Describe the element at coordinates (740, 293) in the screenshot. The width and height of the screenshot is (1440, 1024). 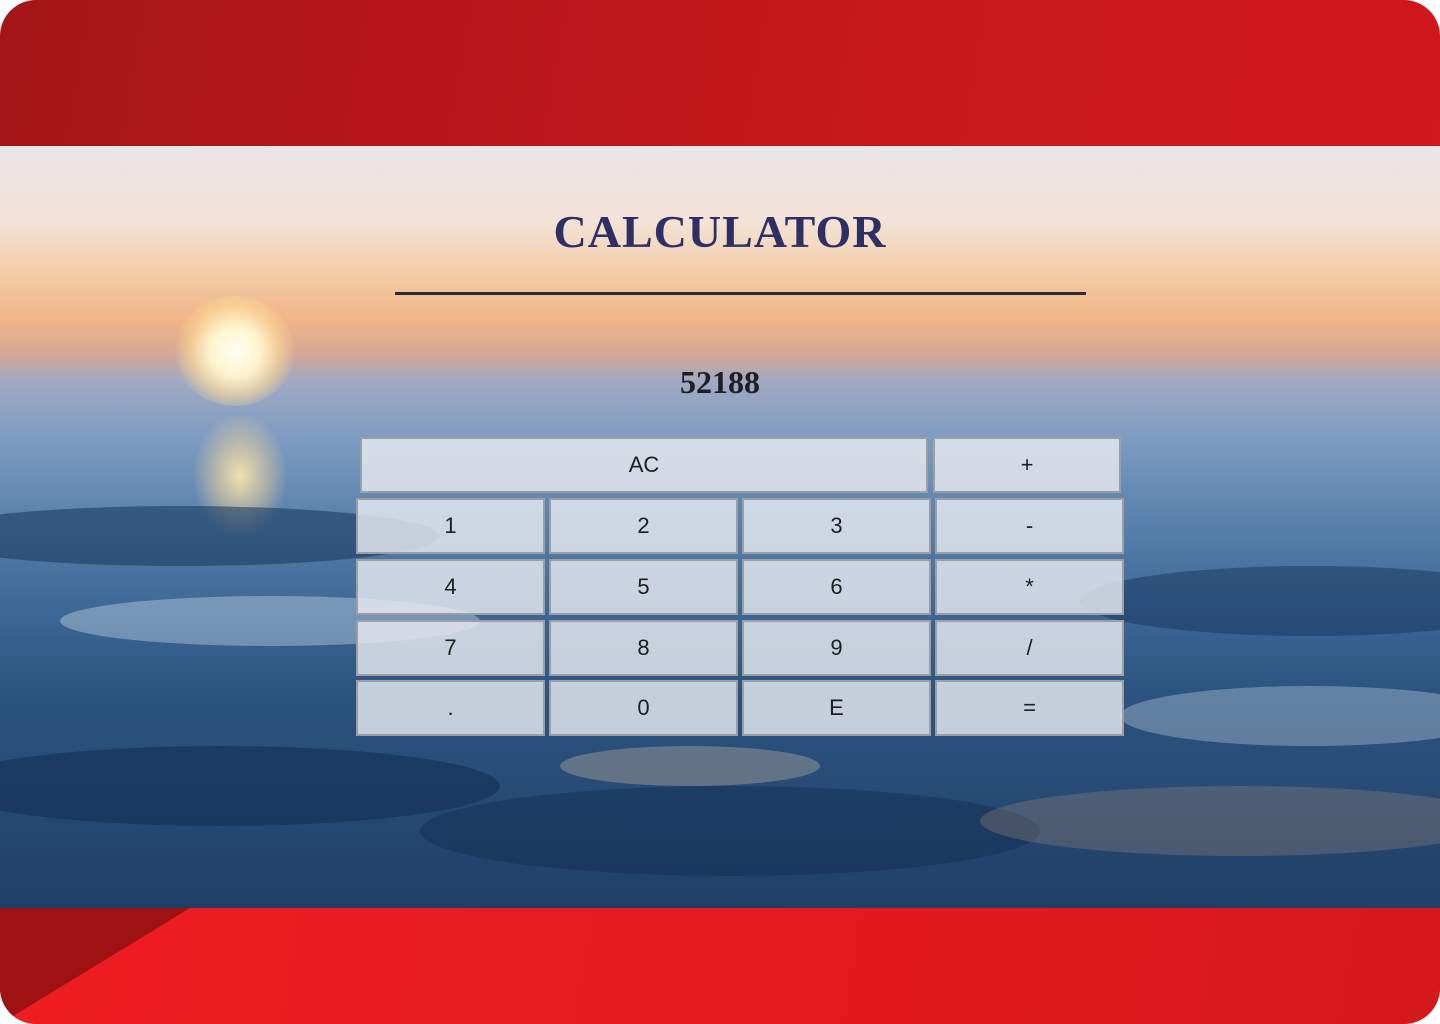
I see `title-divider` at that location.